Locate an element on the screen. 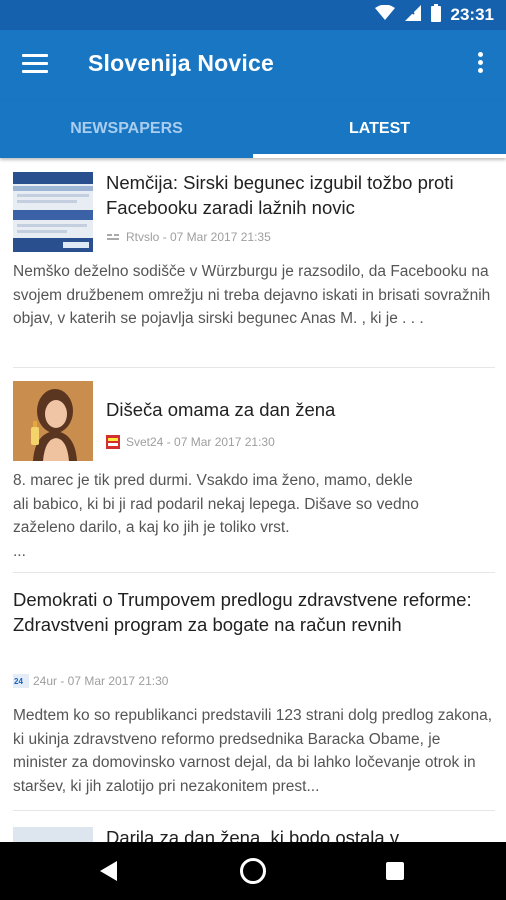 The image size is (506, 900). svg-text: 24 is located at coordinates (18, 681).